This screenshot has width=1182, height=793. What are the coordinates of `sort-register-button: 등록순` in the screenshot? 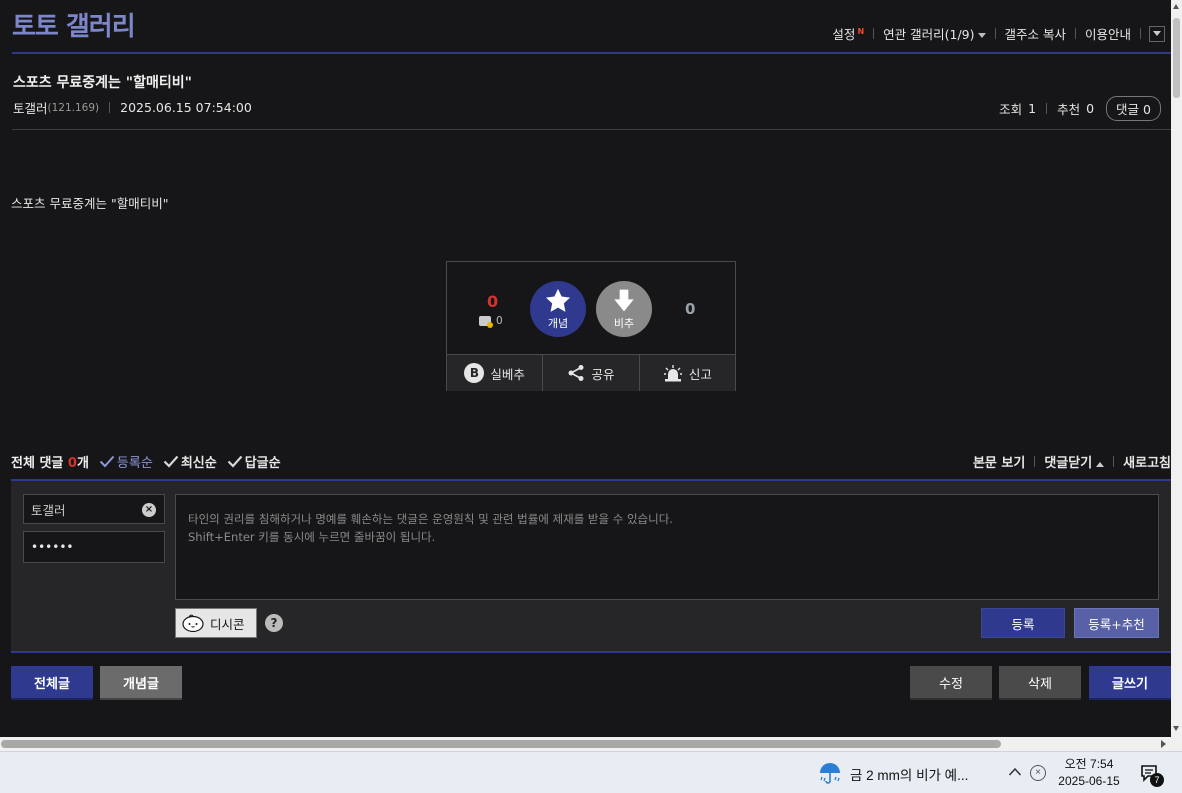 It's located at (126, 461).